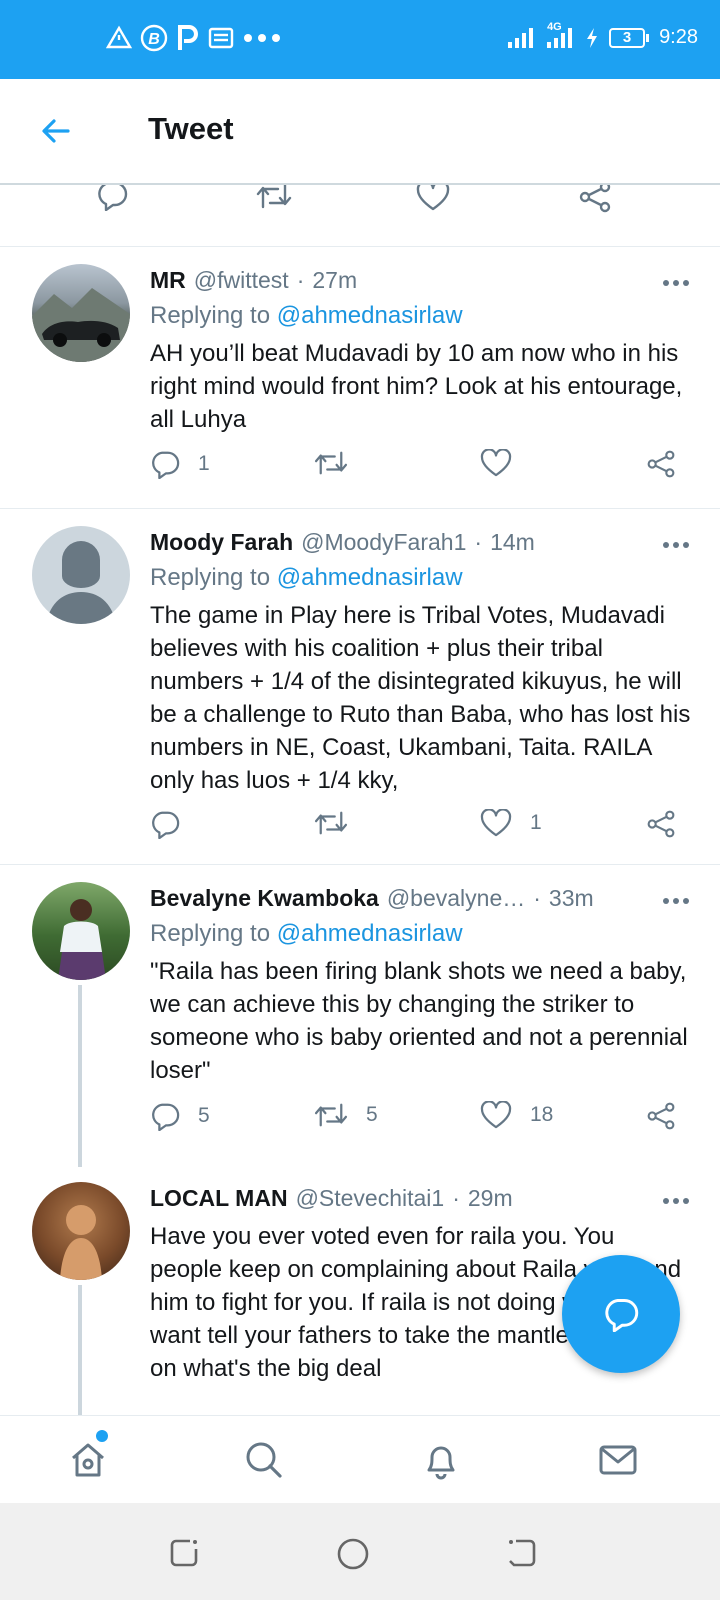 This screenshot has width=720, height=1600. What do you see at coordinates (168, 280) in the screenshot?
I see `author-name: MR` at bounding box center [168, 280].